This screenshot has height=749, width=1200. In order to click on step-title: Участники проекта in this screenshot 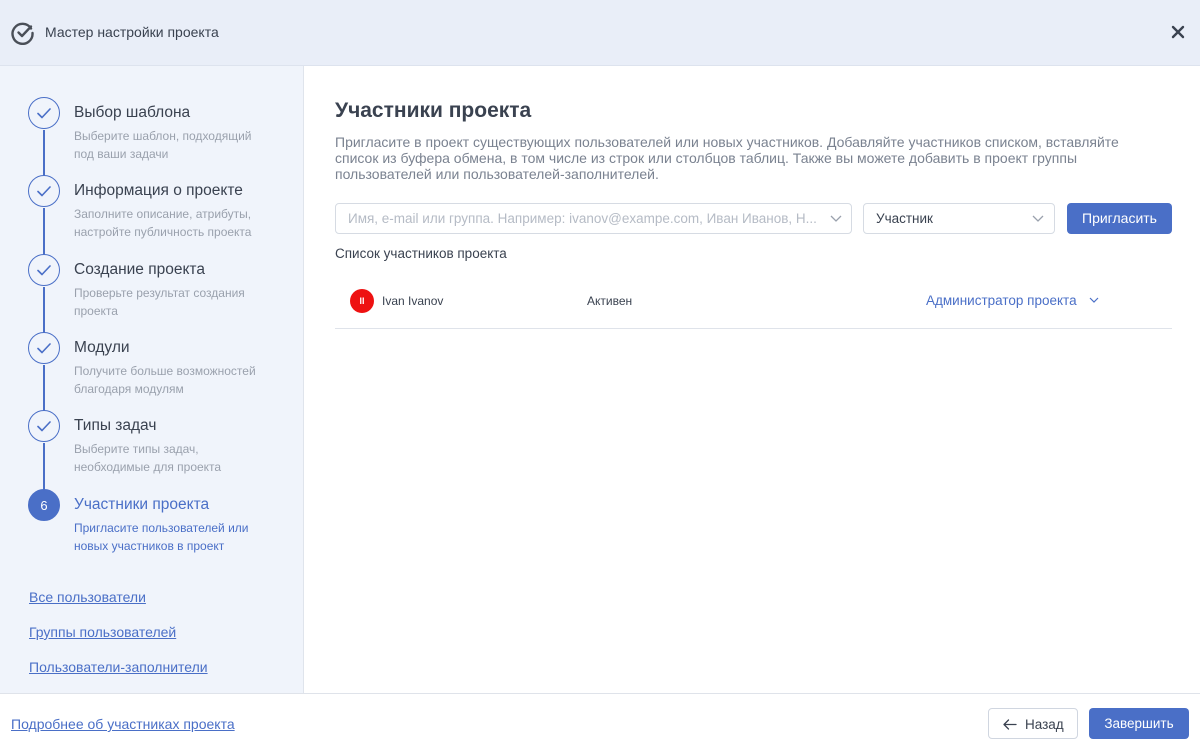, I will do `click(142, 504)`.